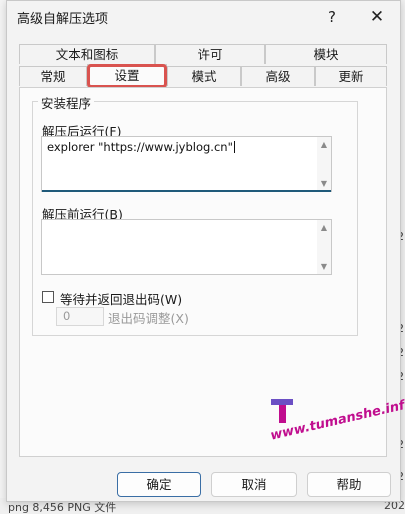 The height and width of the screenshot is (515, 405). Describe the element at coordinates (234, 147) in the screenshot. I see `text-caret` at that location.